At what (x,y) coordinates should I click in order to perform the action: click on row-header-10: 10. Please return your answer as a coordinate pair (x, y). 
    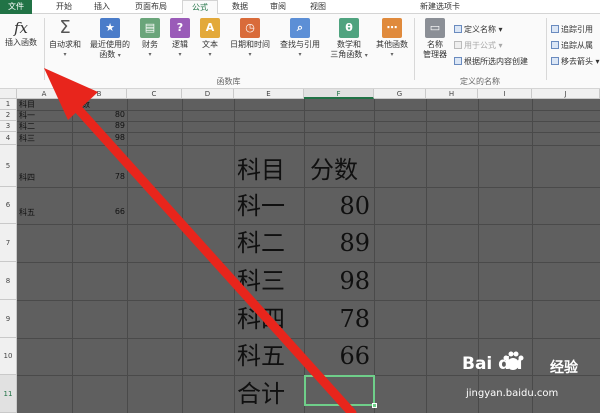
    Looking at the image, I should click on (8, 356).